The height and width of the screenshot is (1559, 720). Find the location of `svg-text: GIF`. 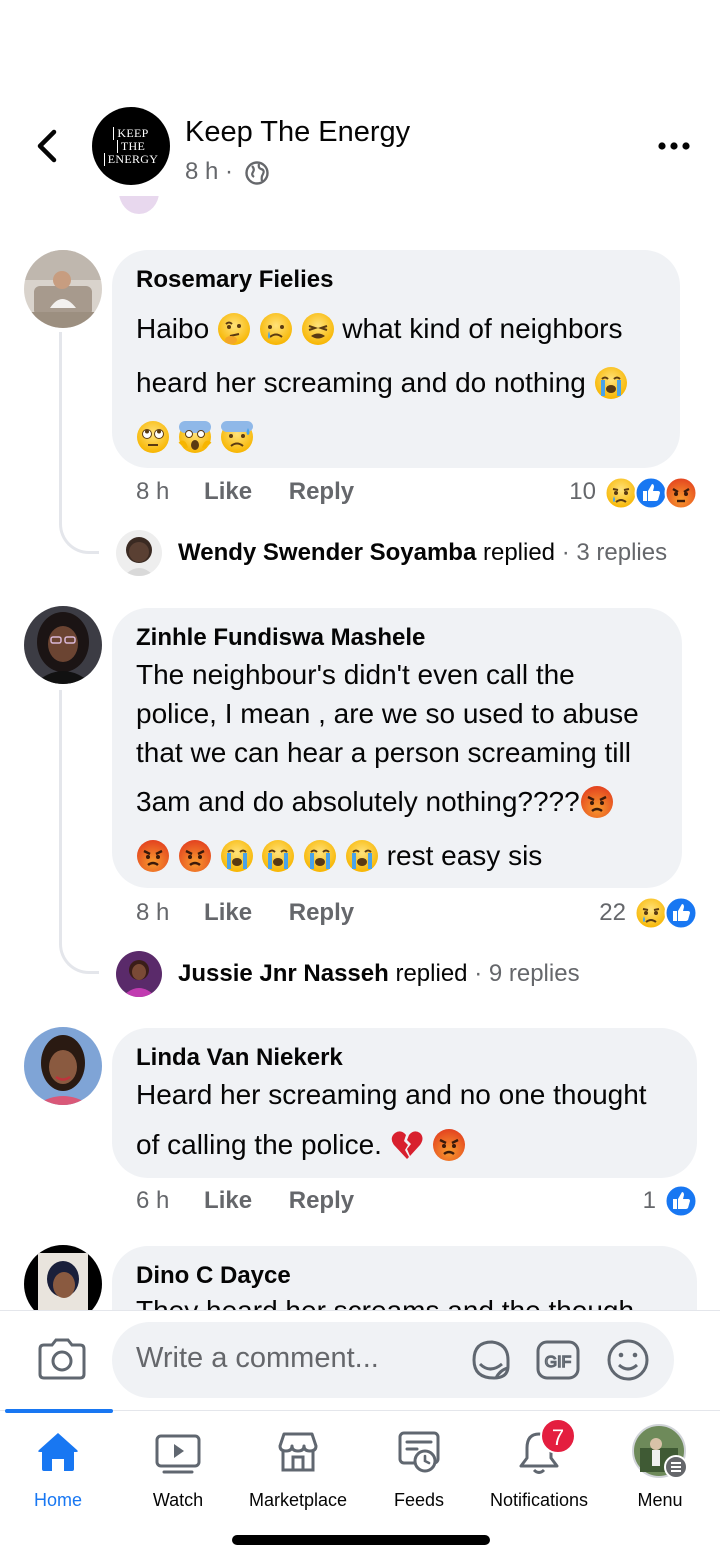

svg-text: GIF is located at coordinates (558, 1362).